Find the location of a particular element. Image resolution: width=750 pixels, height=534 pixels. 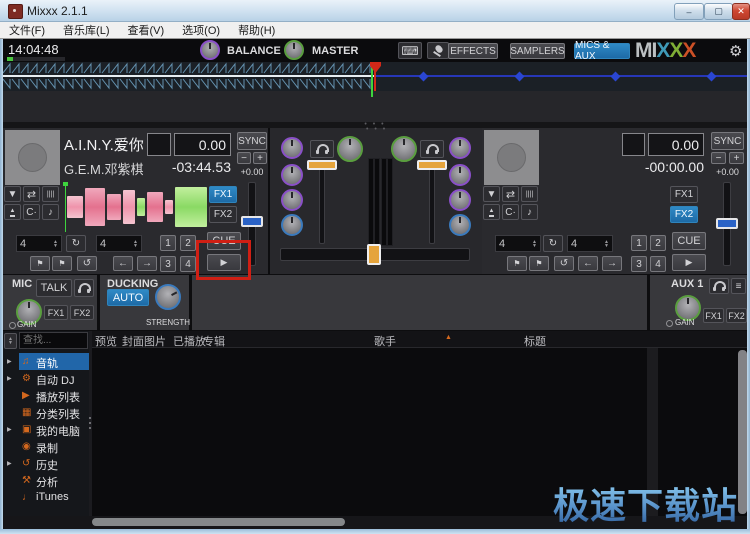

search-input is located at coordinates (53, 340).